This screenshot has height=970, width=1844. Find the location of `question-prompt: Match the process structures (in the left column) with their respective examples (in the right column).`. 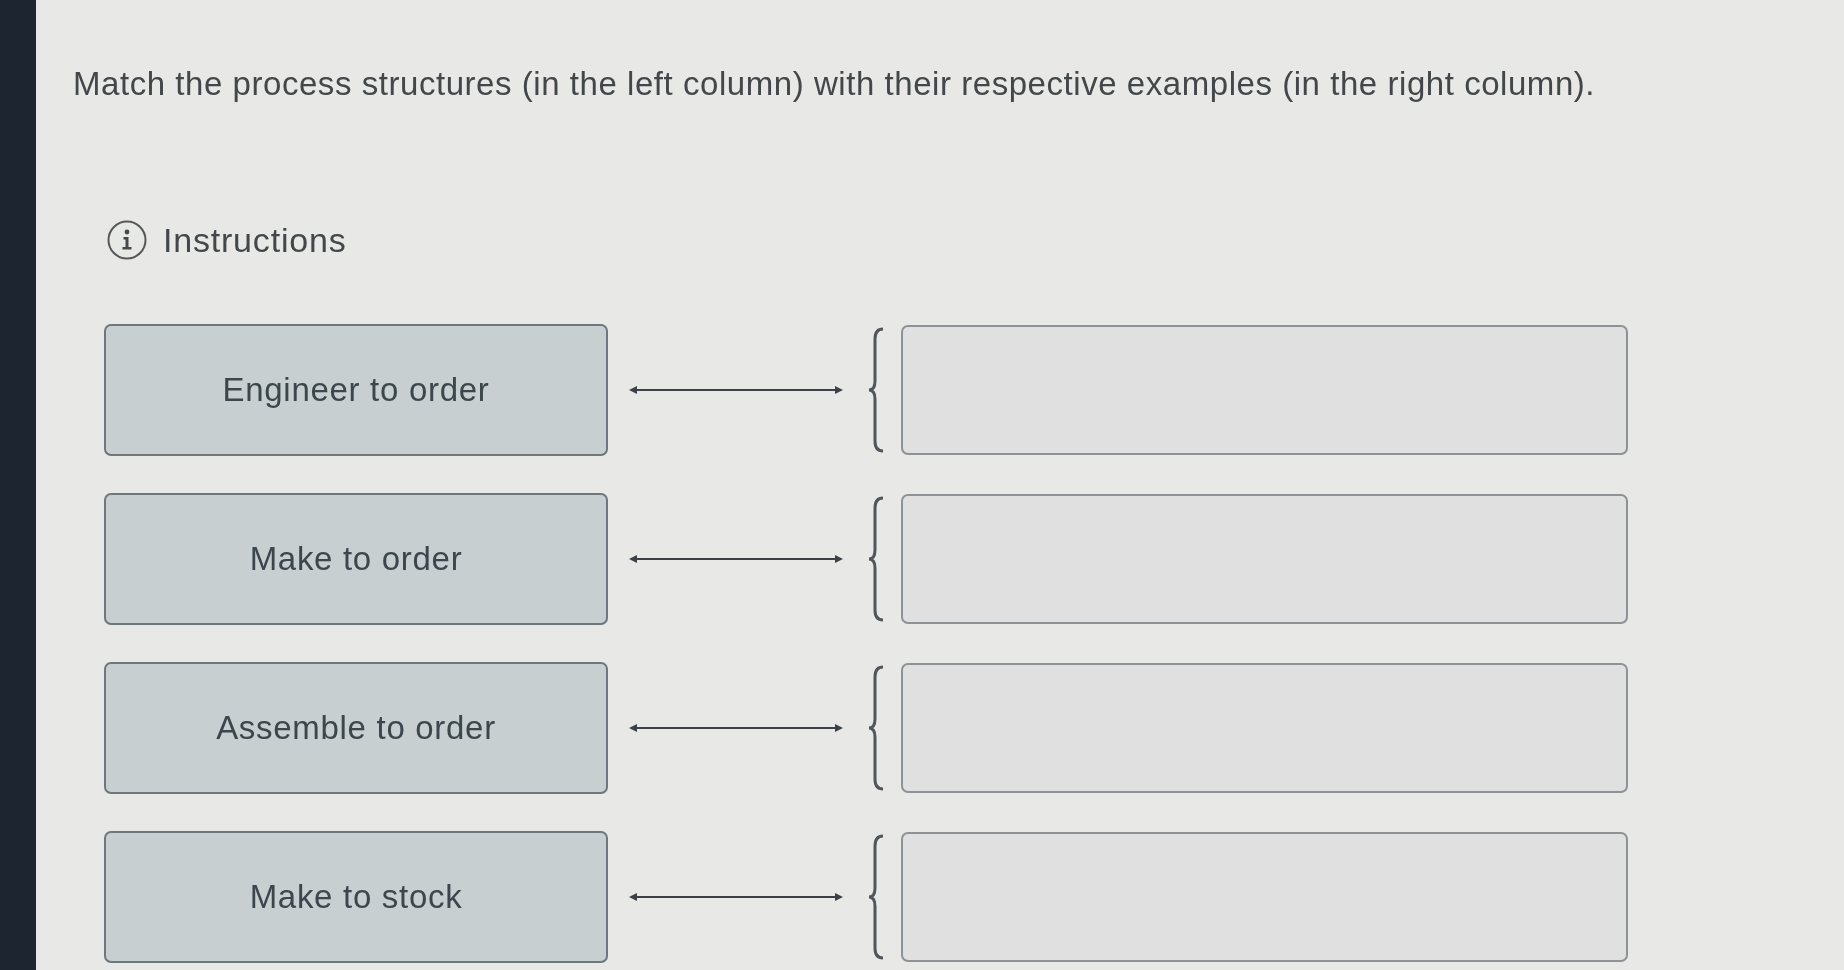

question-prompt: Match the process structures (in the left column) with their respective examples (in the right column). is located at coordinates (834, 84).